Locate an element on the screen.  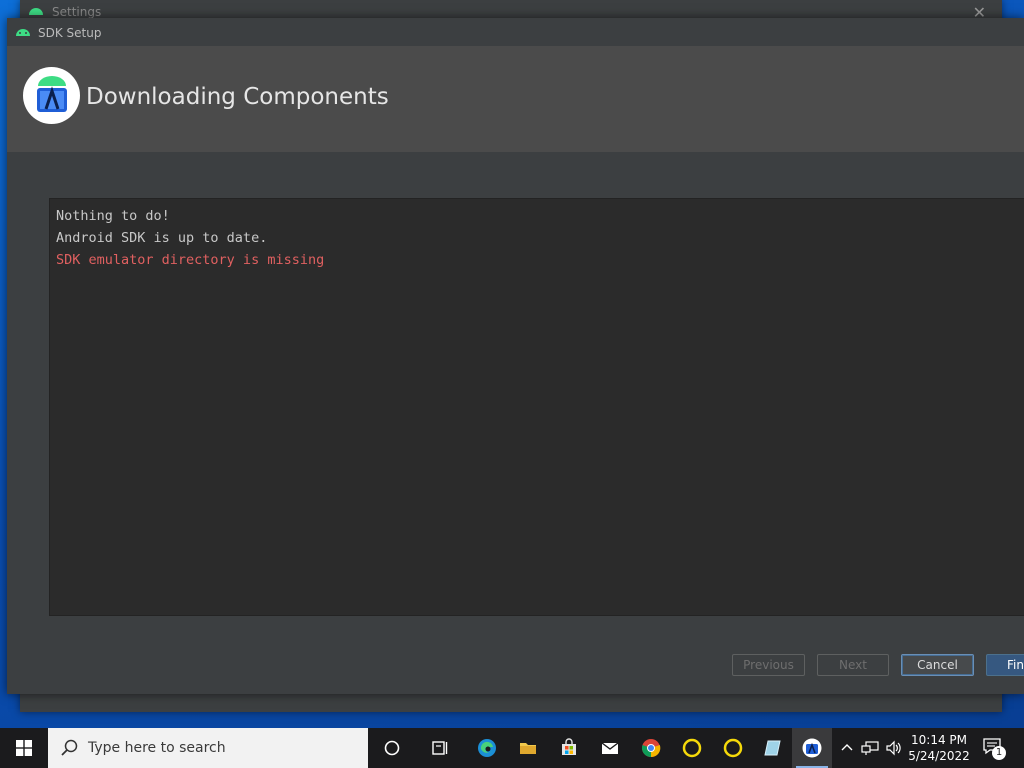
taskbar-search-box: Type here to search is located at coordinates (208, 748).